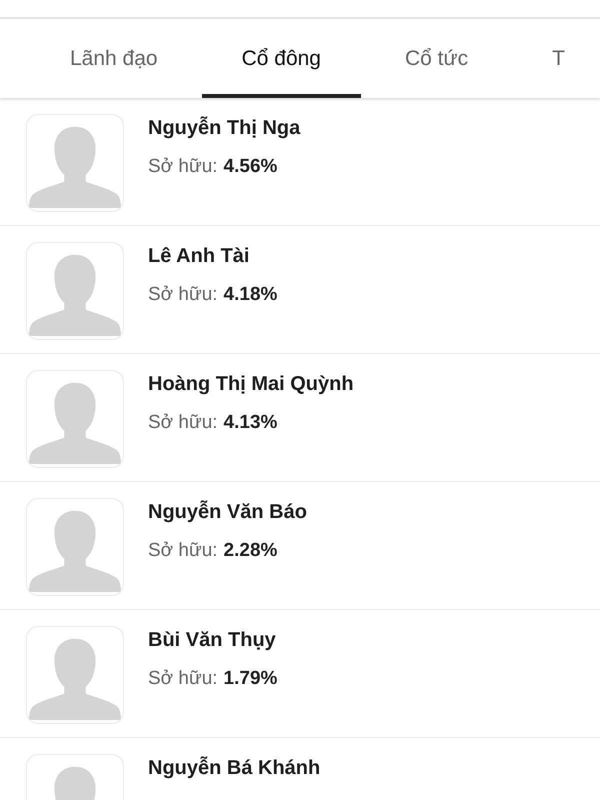 The image size is (600, 800). What do you see at coordinates (251, 423) in the screenshot?
I see `ownership-value: 4.13%` at bounding box center [251, 423].